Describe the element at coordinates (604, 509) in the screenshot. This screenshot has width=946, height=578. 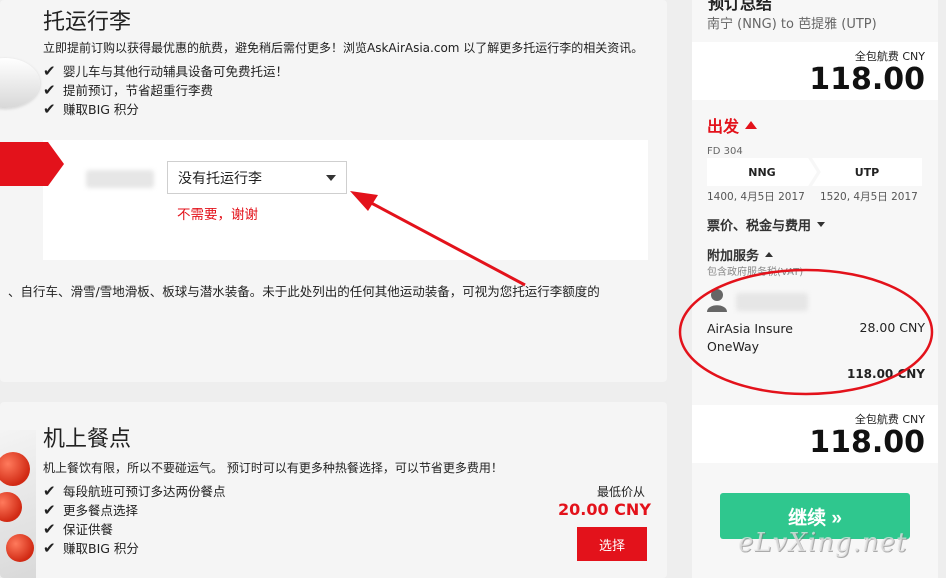
I see `min-price: 20.00 CNY` at that location.